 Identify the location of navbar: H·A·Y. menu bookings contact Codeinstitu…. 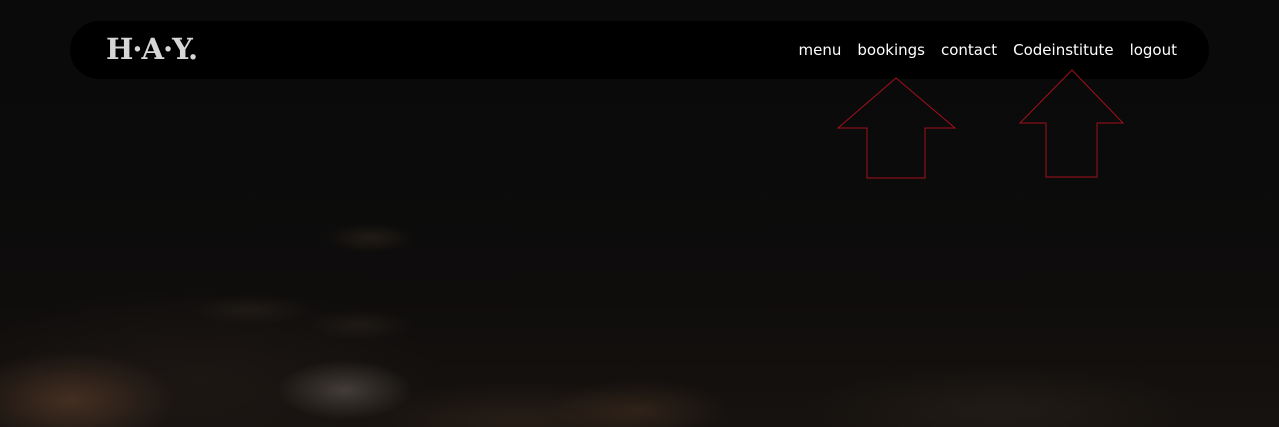
(639, 50).